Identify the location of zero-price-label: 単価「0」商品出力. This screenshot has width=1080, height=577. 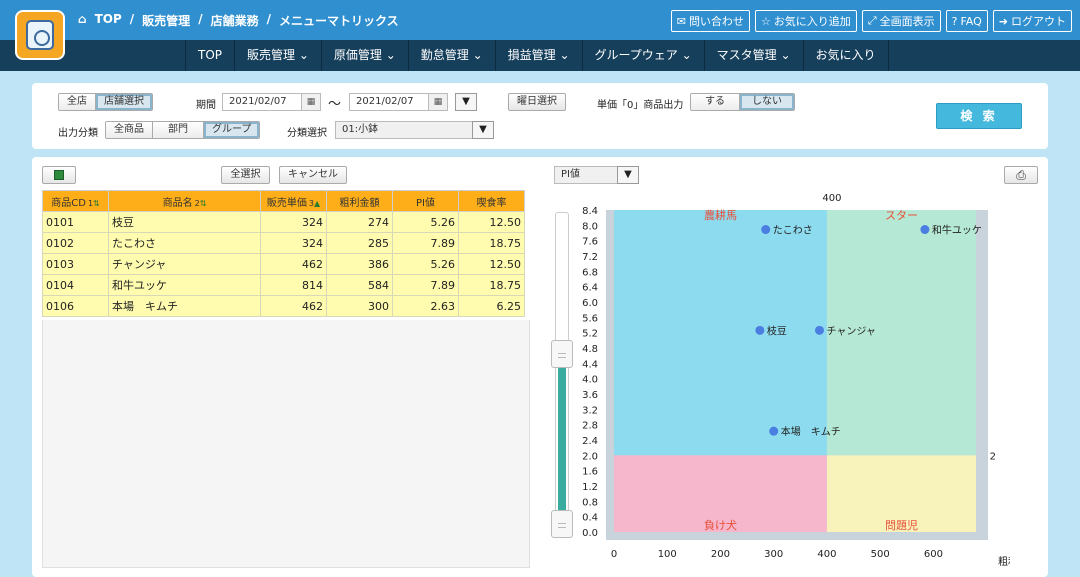
(640, 105).